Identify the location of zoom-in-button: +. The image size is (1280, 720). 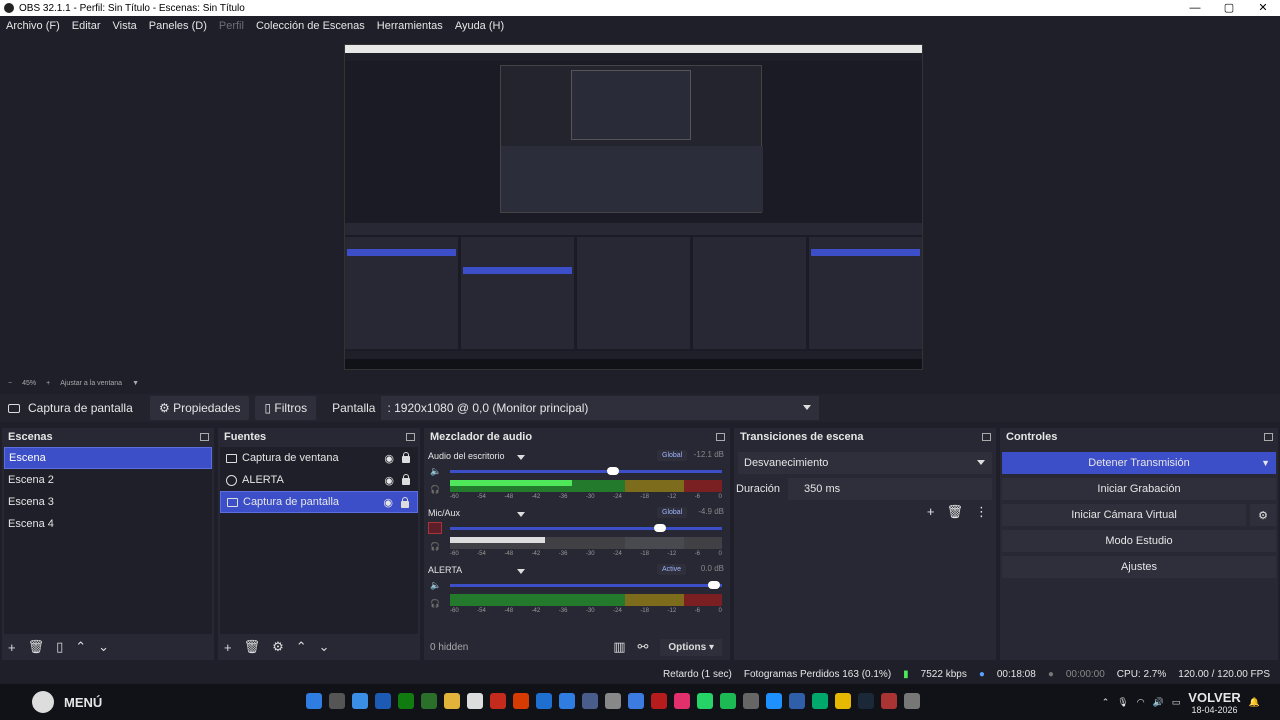
(48, 383).